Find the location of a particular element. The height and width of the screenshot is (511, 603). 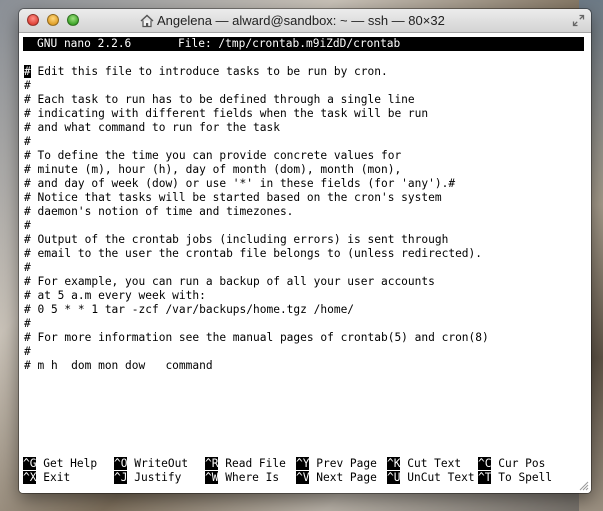

editor-line: # m h dom mon dow command is located at coordinates (118, 365).